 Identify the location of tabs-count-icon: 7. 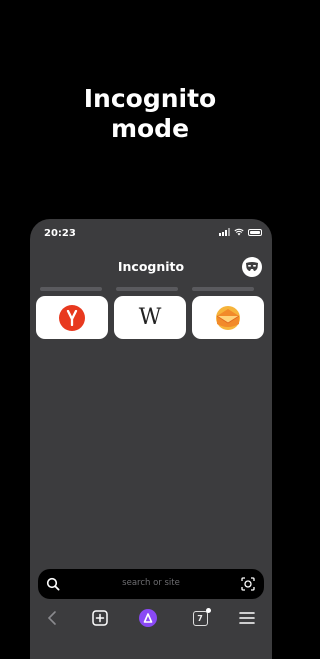
(201, 616).